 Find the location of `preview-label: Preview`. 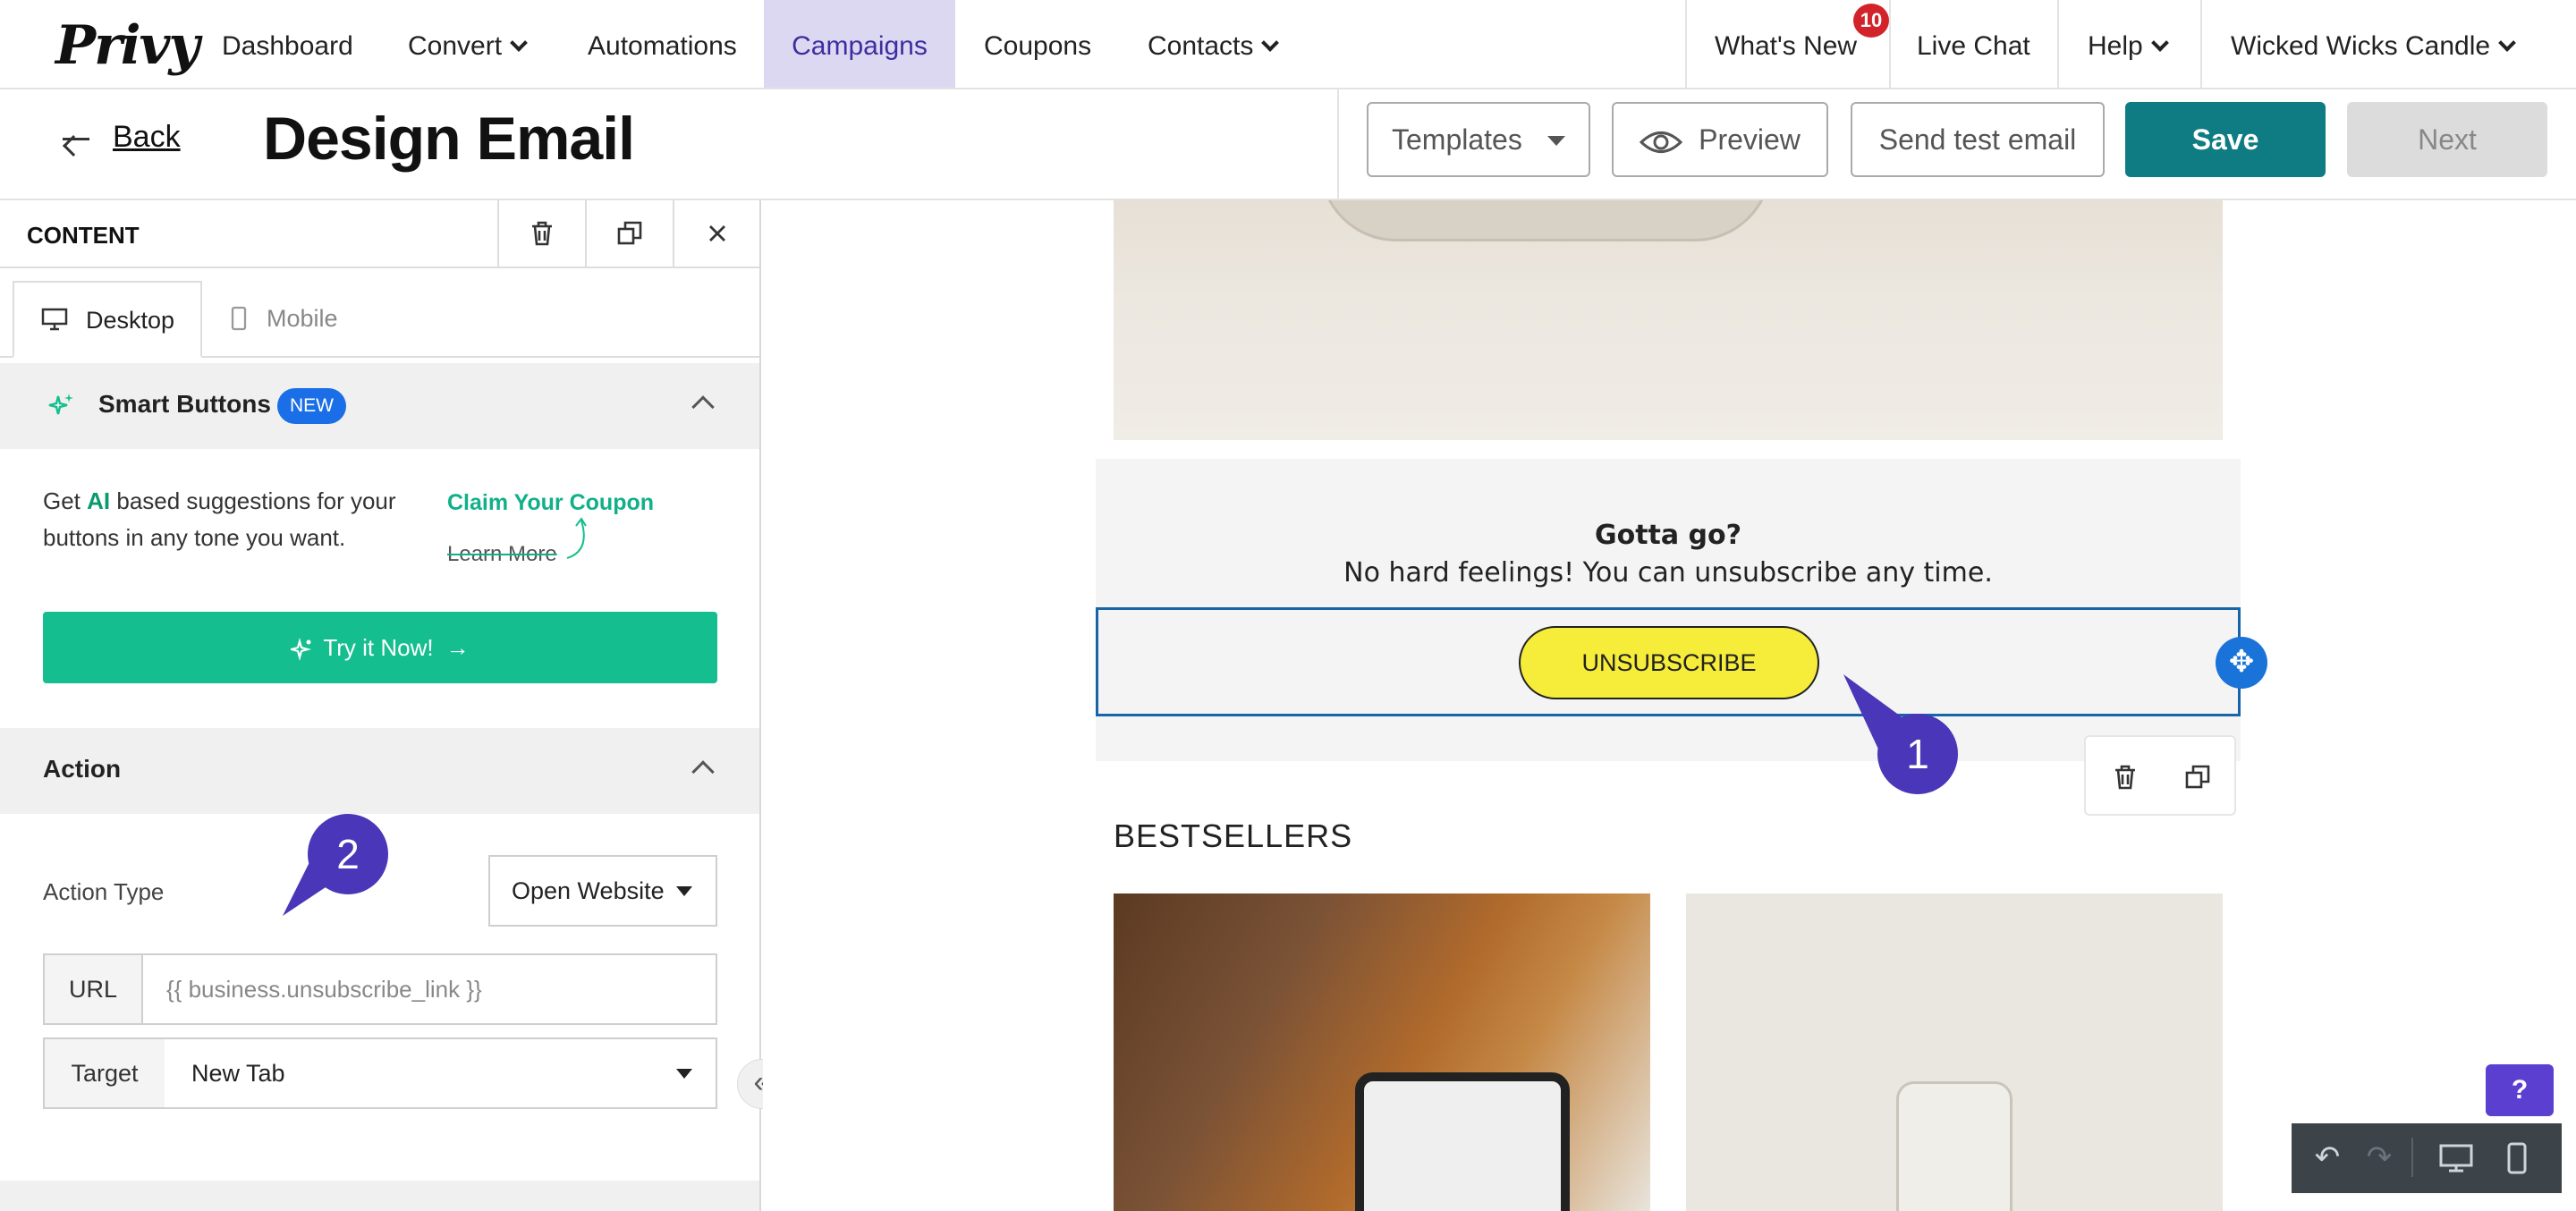

preview-label: Preview is located at coordinates (1750, 139).